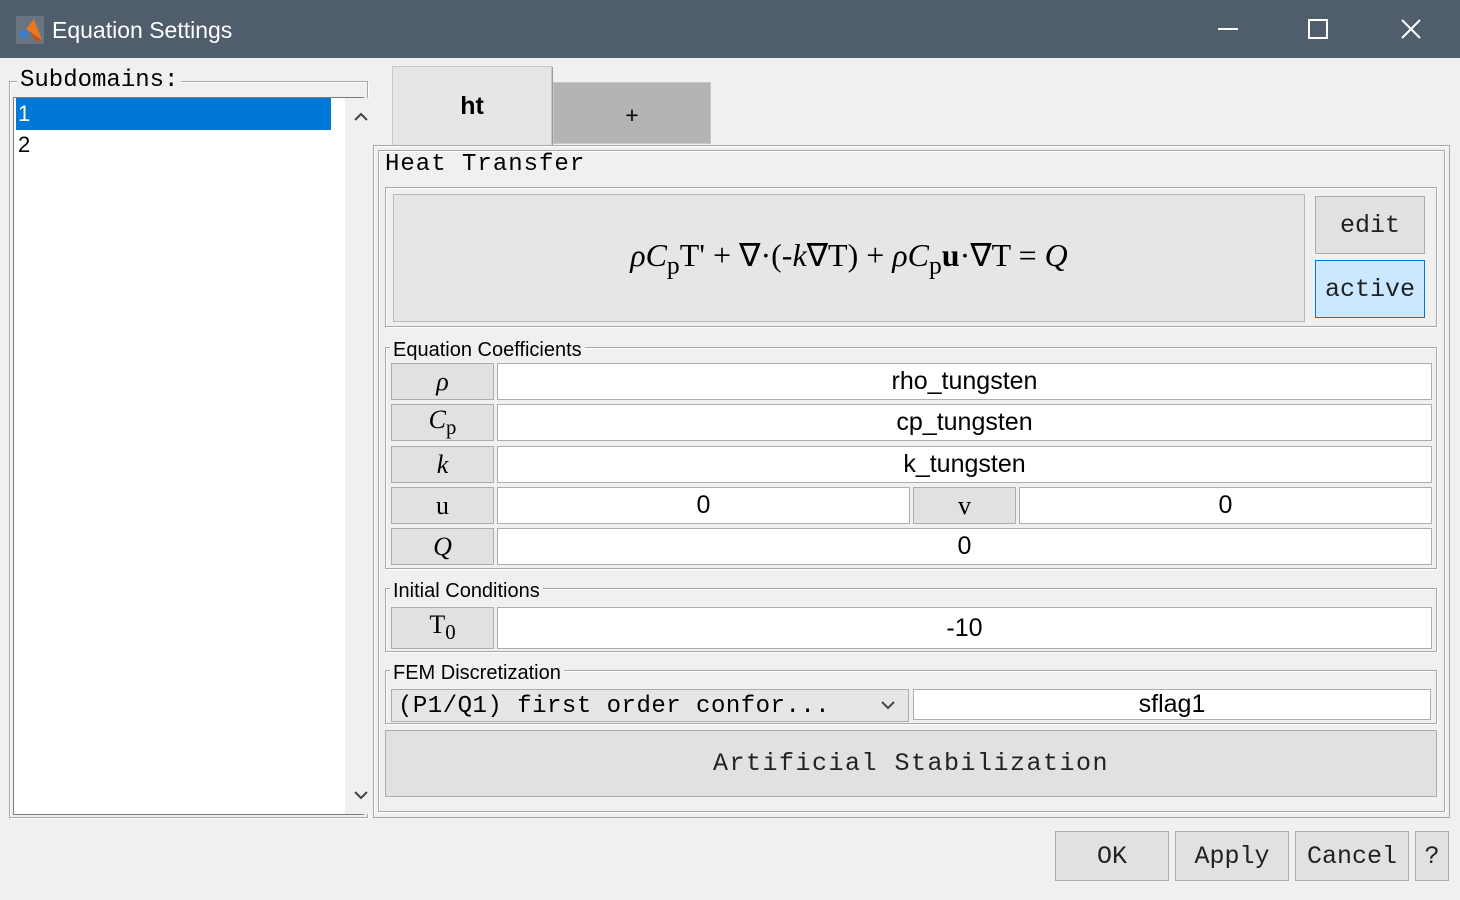 This screenshot has width=1460, height=900. Describe the element at coordinates (30, 30) in the screenshot. I see `matlab-logo-icon` at that location.